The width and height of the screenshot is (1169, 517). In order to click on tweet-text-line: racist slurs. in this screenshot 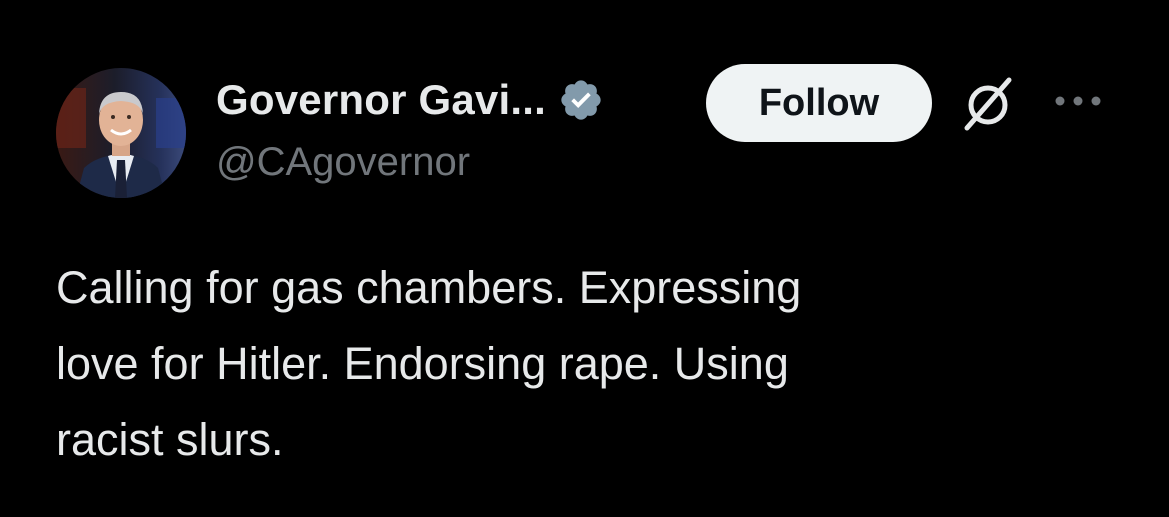, I will do `click(170, 439)`.